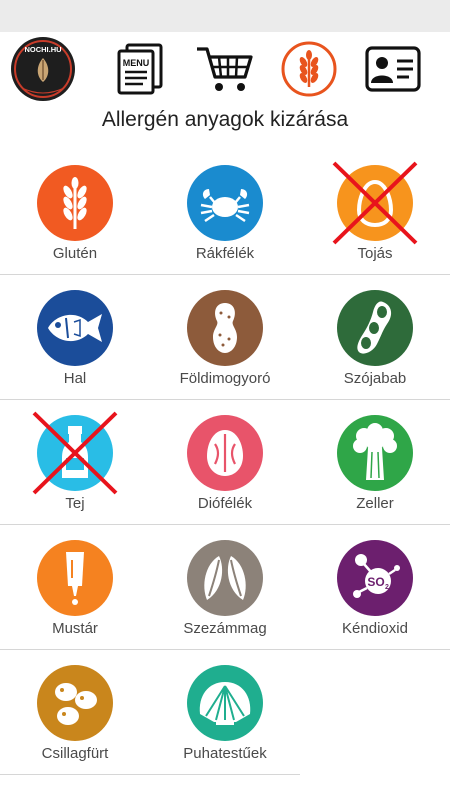  Describe the element at coordinates (375, 628) in the screenshot. I see `allergen-label: Kéndioxid` at that location.